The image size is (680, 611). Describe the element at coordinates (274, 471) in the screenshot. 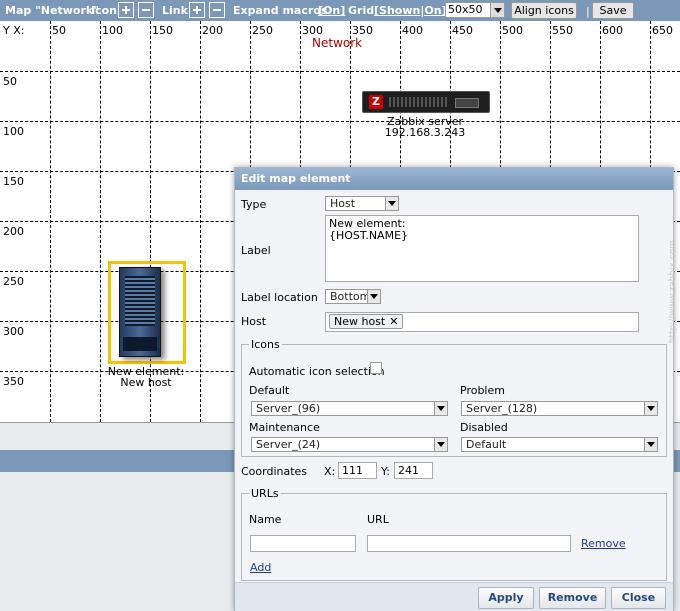

I see `coordinates-label: Coordinates` at that location.